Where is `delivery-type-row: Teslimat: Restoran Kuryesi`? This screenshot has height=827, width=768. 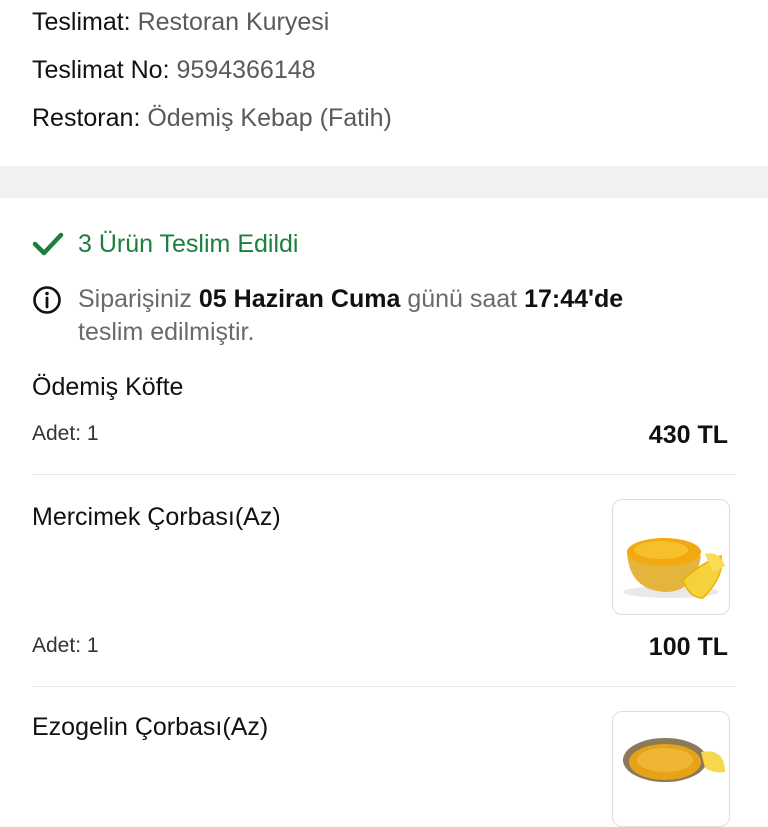
delivery-type-row: Teslimat: Restoran Kuryesi is located at coordinates (180, 22).